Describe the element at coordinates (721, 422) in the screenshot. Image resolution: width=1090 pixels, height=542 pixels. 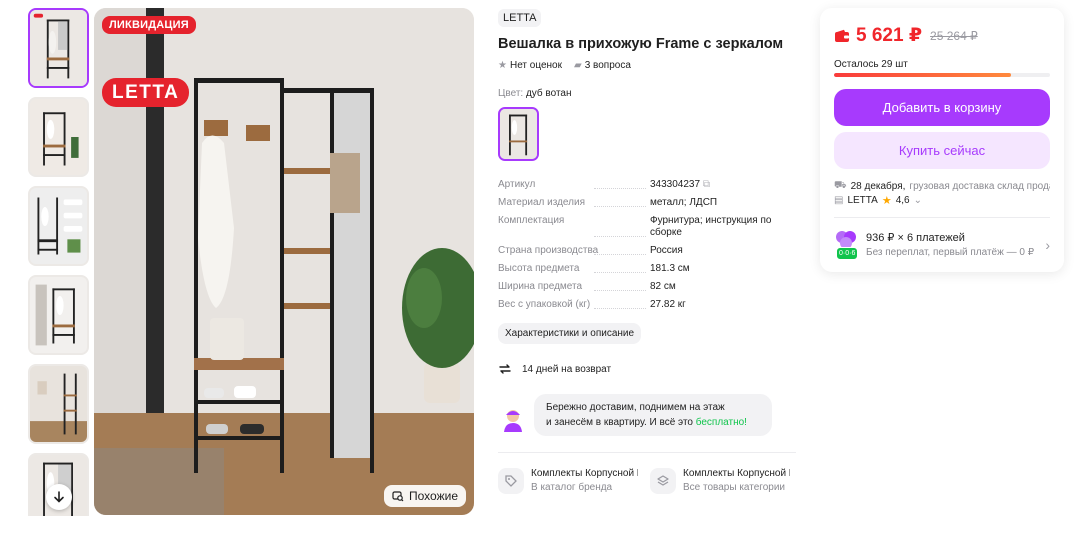
I see `free-highlight: бесплатно!` at that location.